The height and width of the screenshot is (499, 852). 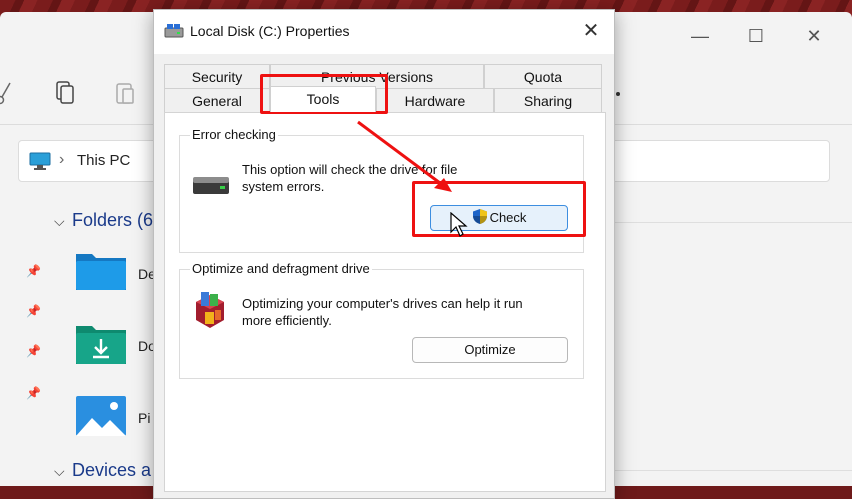 What do you see at coordinates (281, 268) in the screenshot?
I see `optimize-caption: Optimize and defragment drive` at bounding box center [281, 268].